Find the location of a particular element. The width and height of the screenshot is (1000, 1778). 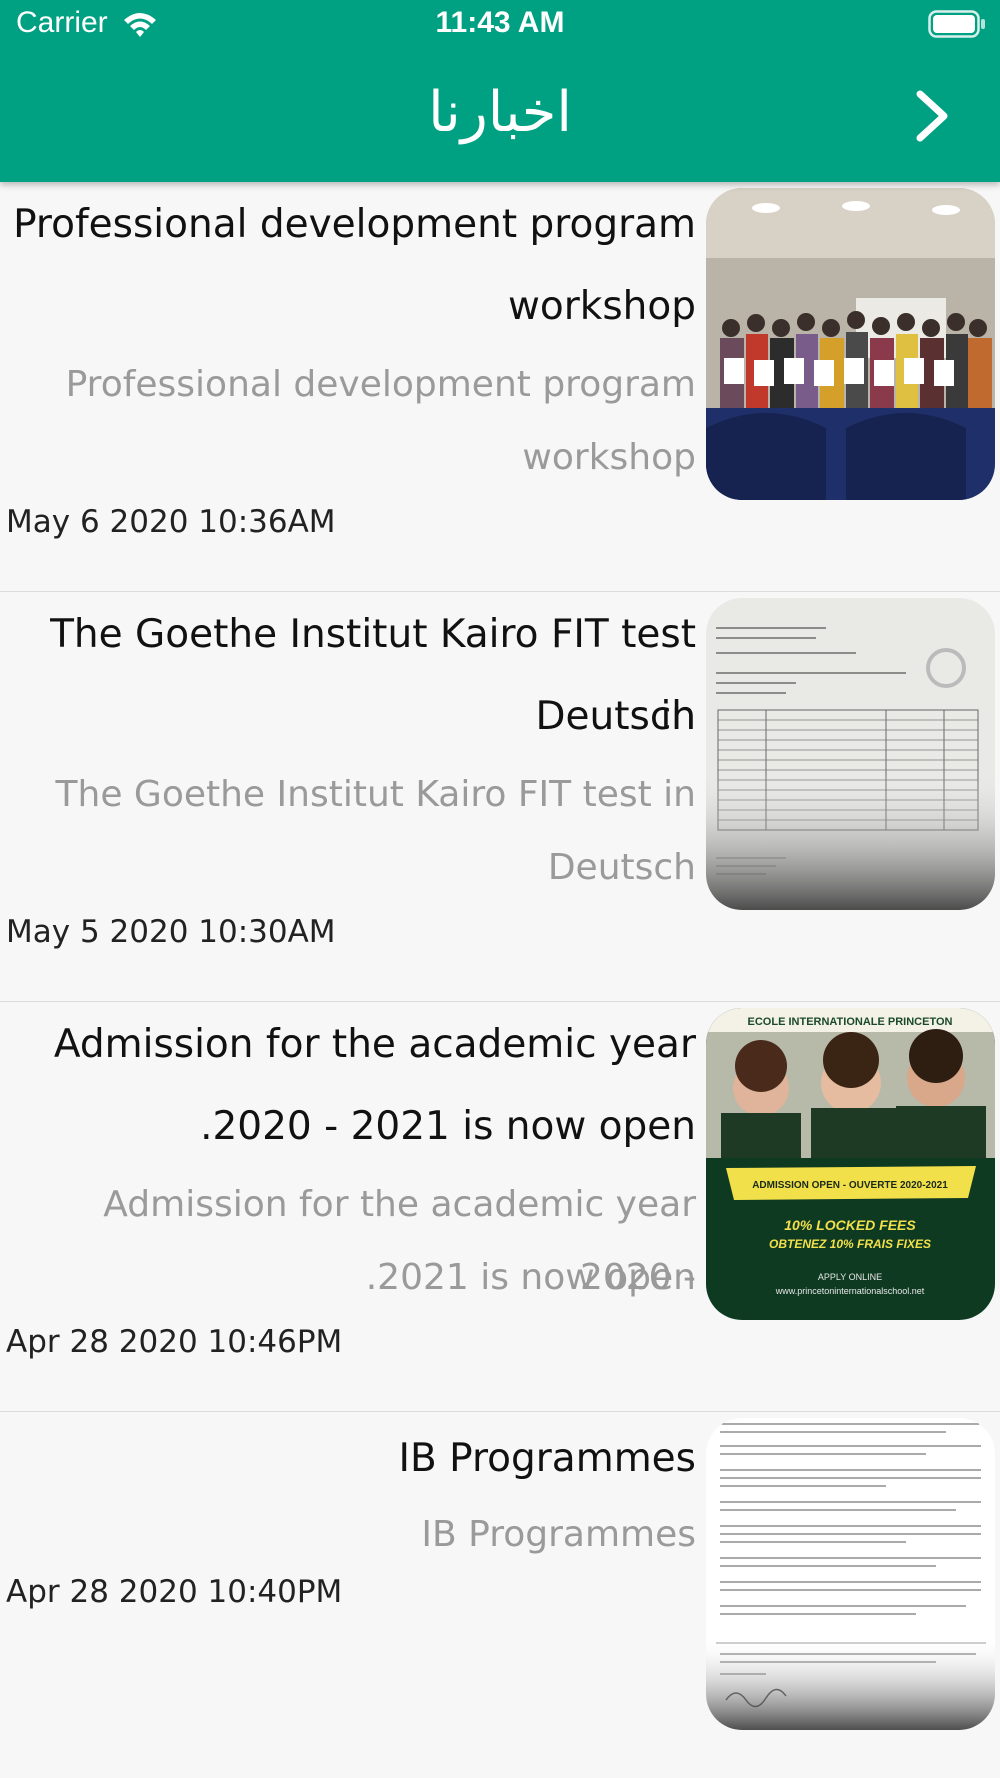

group-photo-thumbnail is located at coordinates (850, 344).